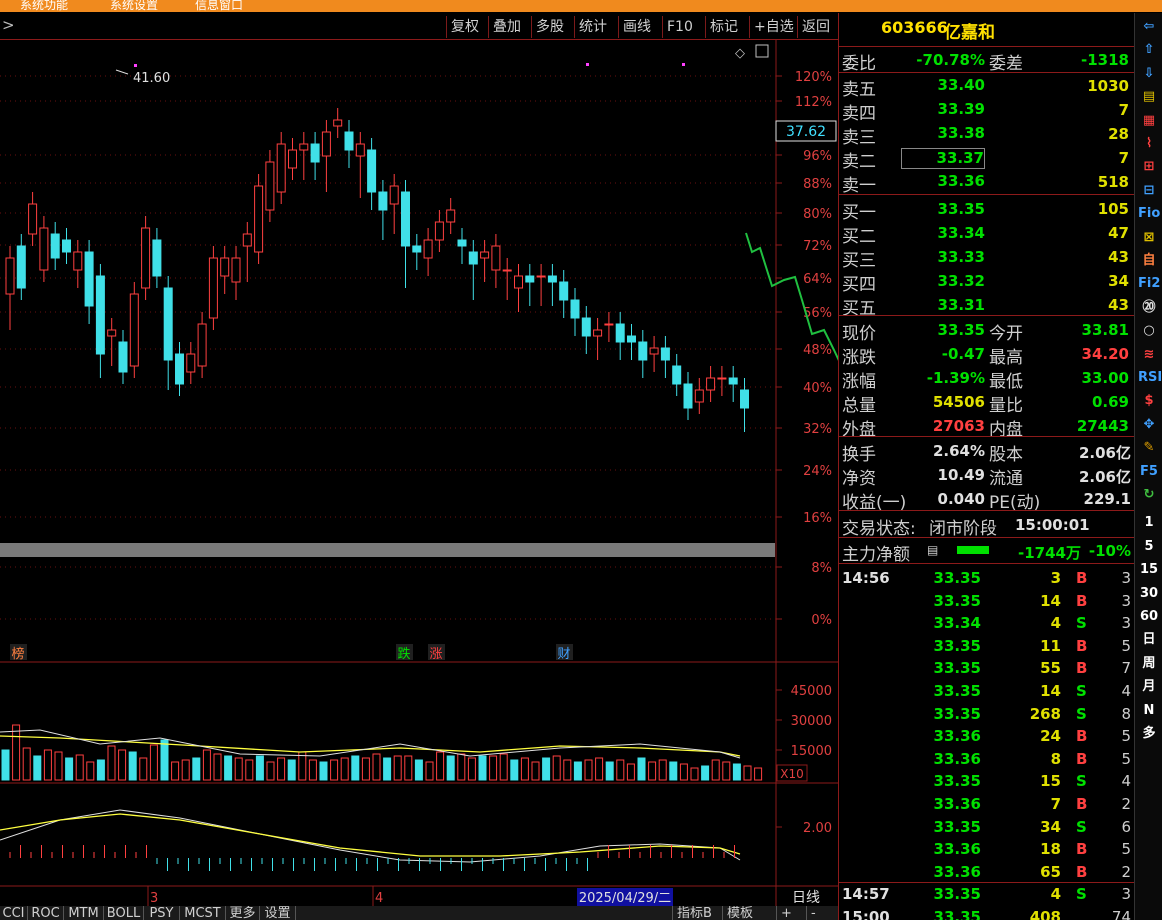 Image resolution: width=1162 pixels, height=920 pixels. Describe the element at coordinates (435, 654) in the screenshot. I see `event-tag-label: 涨` at that location.